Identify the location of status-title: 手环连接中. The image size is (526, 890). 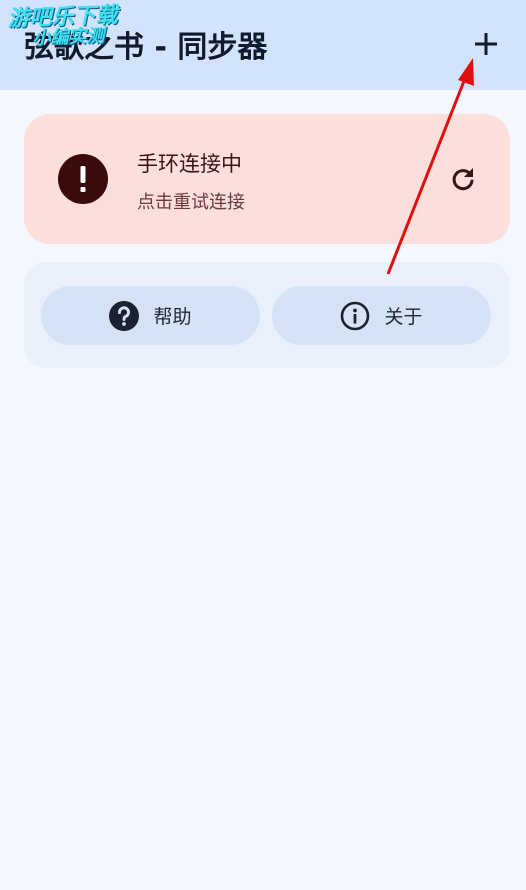
(189, 164).